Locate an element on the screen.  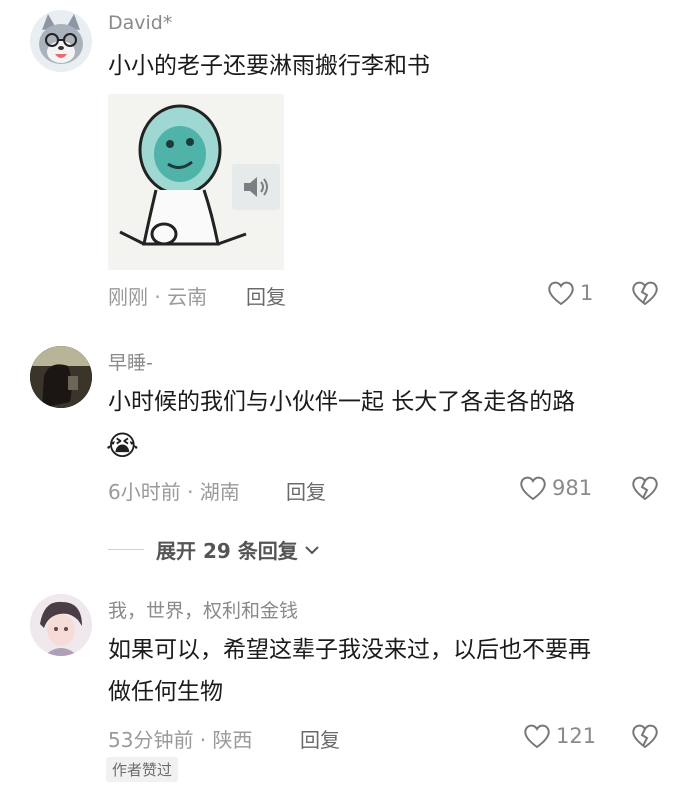
comment-meta: 53分钟前 · 陕西 is located at coordinates (180, 740).